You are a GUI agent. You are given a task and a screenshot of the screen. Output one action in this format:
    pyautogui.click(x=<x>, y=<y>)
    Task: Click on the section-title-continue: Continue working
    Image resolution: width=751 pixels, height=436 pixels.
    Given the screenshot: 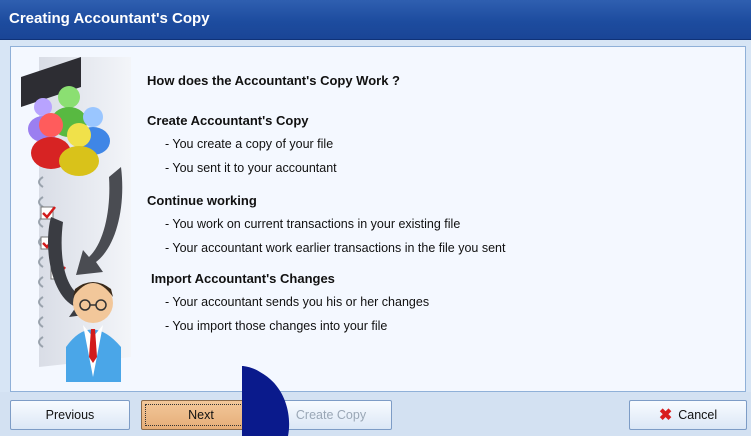 What is the action you would take?
    pyautogui.click(x=202, y=200)
    